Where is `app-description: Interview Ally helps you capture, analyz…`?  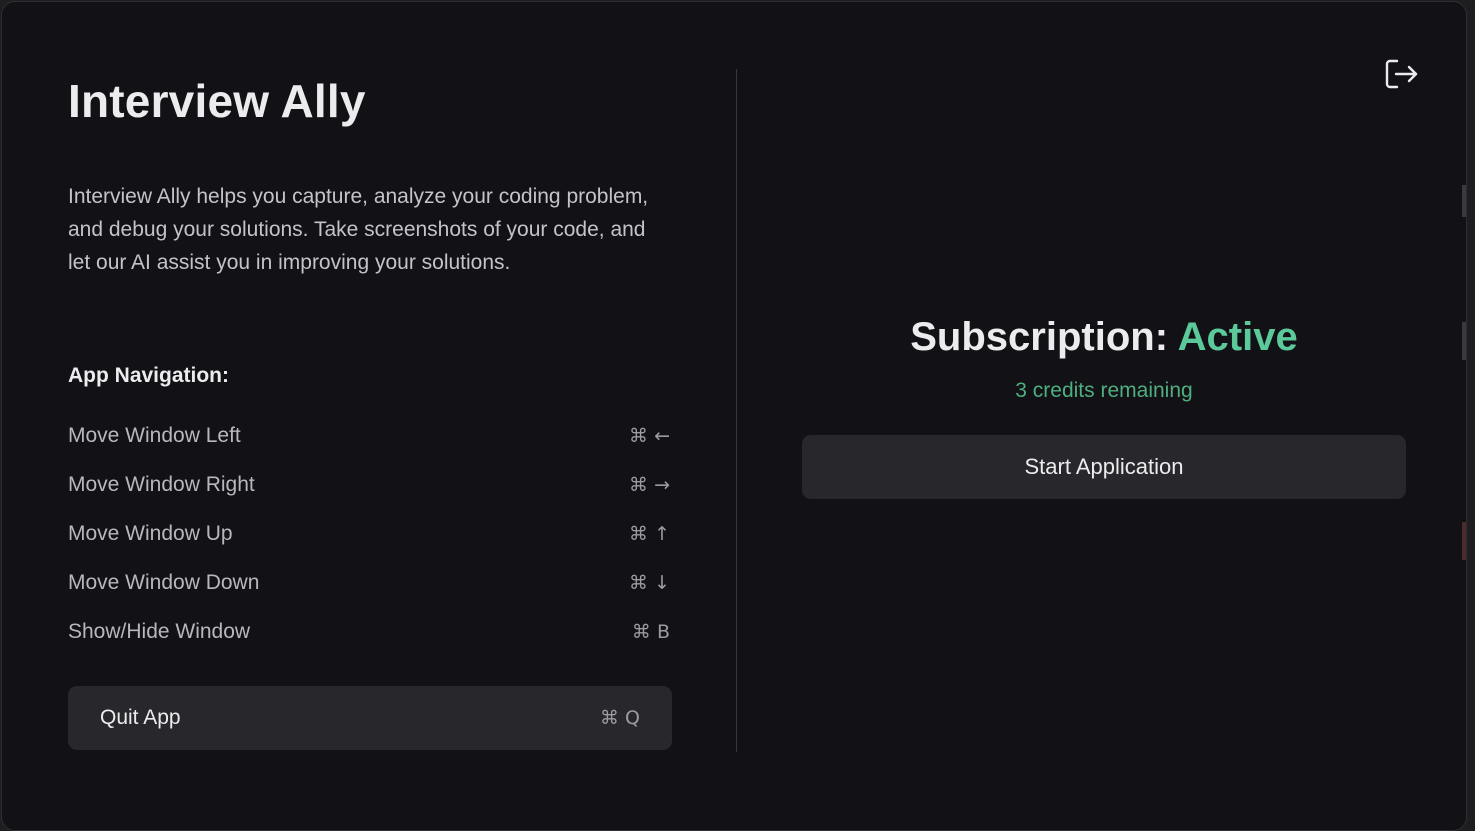
app-description: Interview Ally helps you capture, analyz… is located at coordinates (358, 229).